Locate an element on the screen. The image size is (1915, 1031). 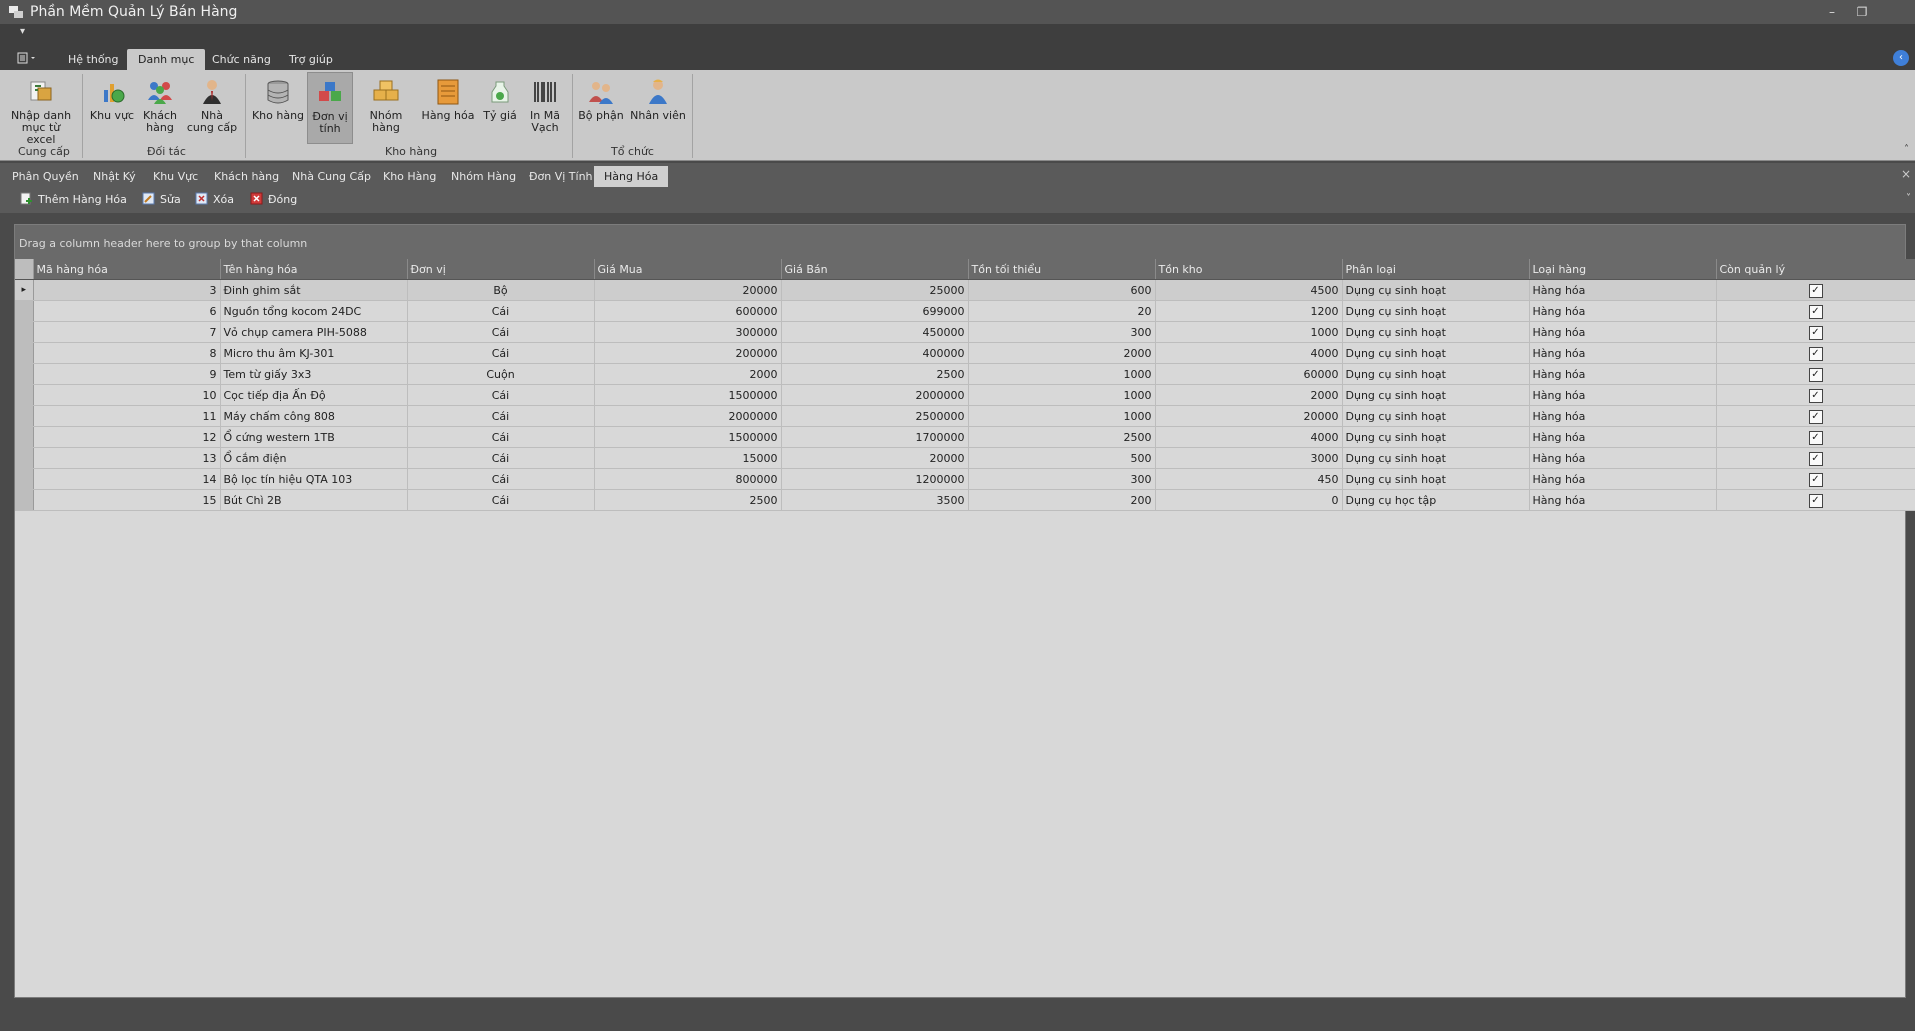
doc-tab-kho-hang: Kho Hàng is located at coordinates (409, 176).